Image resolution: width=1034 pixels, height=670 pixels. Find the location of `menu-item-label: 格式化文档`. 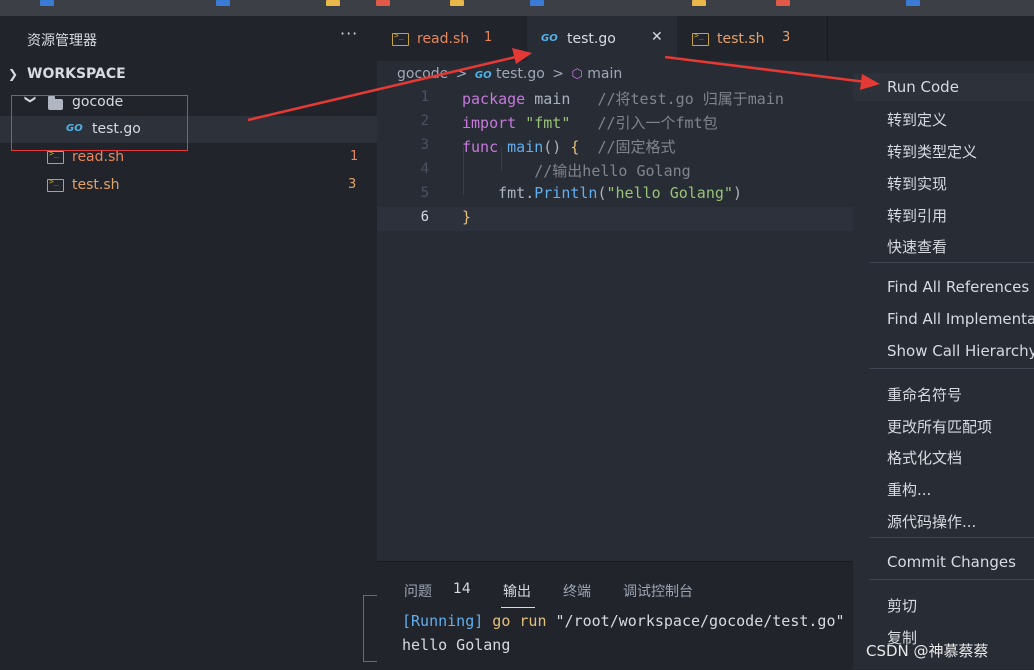

menu-item-label: 格式化文档 is located at coordinates (925, 458).